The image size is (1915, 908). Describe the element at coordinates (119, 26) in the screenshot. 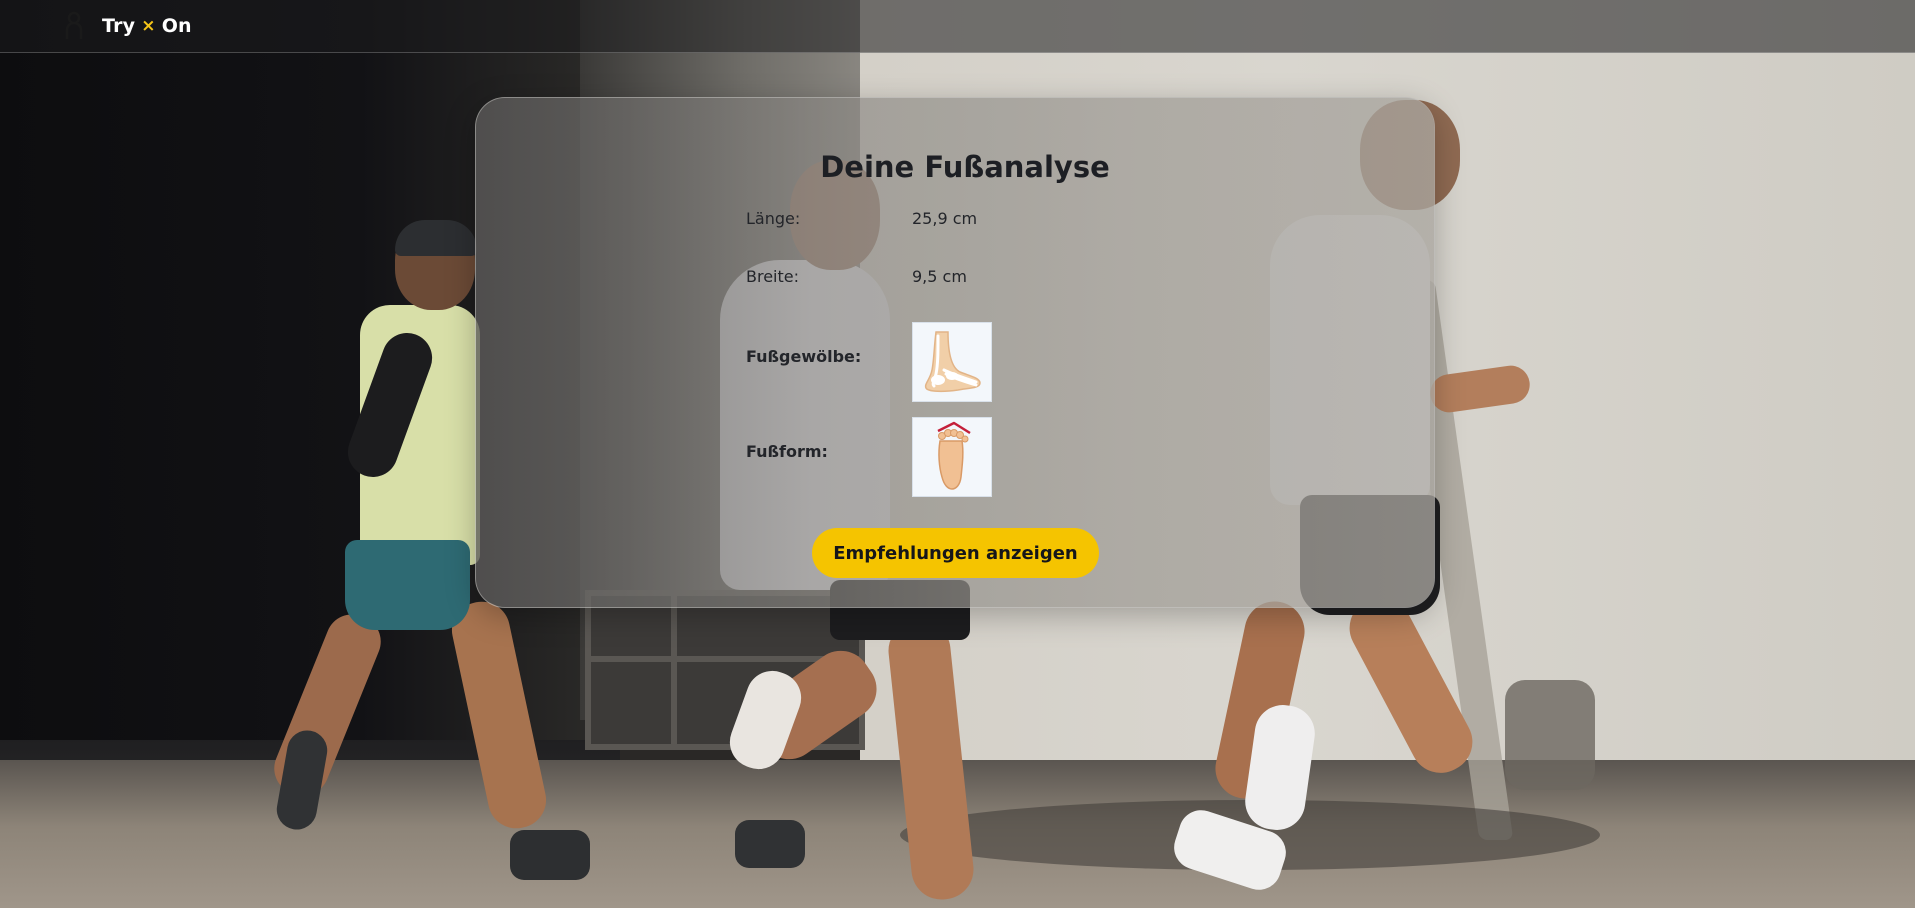

I see `brand-try: Try` at that location.